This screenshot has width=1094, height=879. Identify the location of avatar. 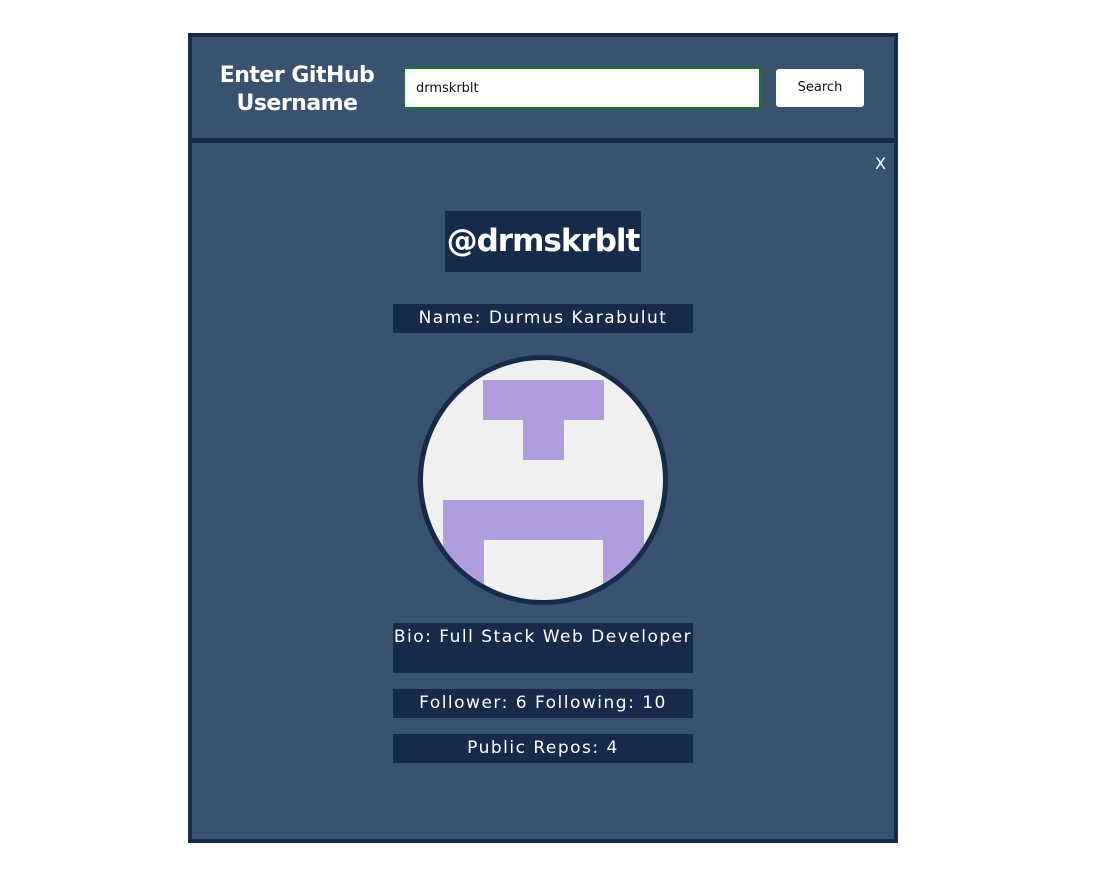
(543, 480).